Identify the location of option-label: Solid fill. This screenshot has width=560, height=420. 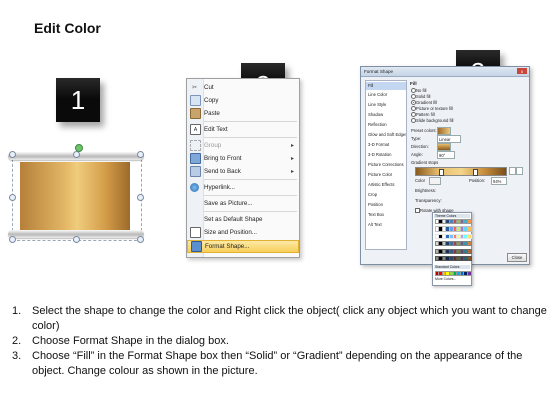
(423, 96).